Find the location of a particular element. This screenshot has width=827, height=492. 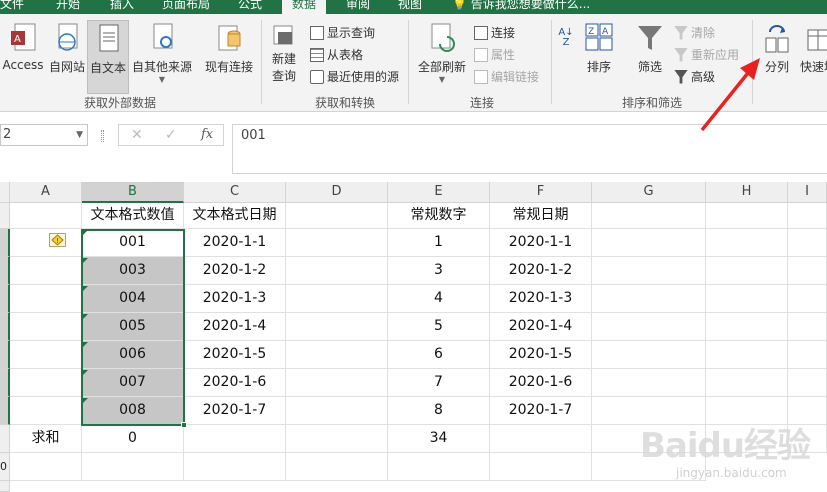

col-header-h: H is located at coordinates (747, 192).